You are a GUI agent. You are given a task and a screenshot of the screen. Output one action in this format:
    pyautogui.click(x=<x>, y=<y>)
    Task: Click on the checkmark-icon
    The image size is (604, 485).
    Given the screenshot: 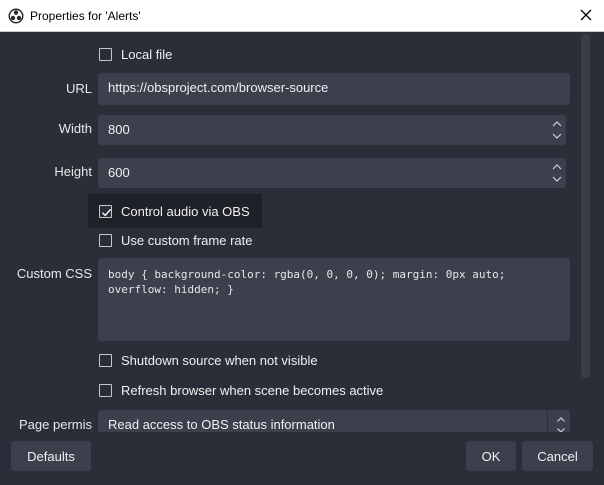 What is the action you would take?
    pyautogui.click(x=107, y=212)
    